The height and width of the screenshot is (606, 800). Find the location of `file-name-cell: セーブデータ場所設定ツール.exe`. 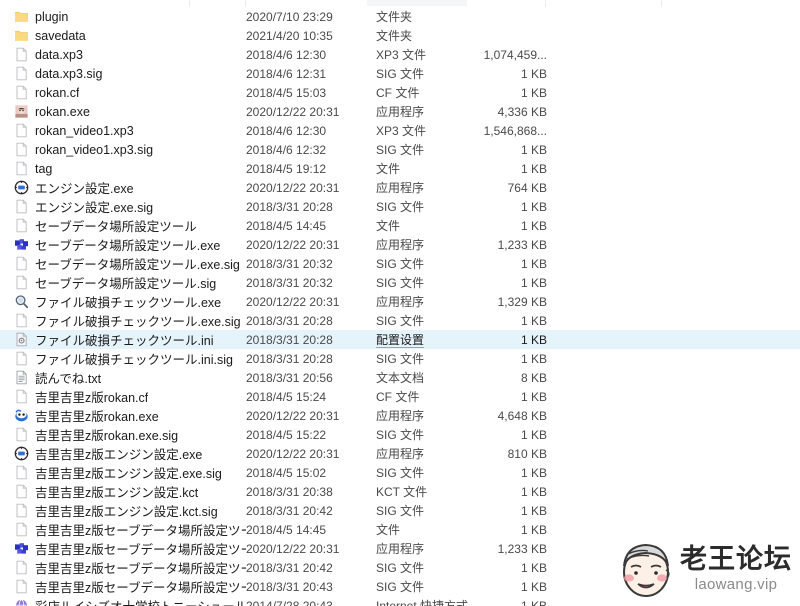

file-name-cell: セーブデータ場所設定ツール.exe is located at coordinates (123, 244).